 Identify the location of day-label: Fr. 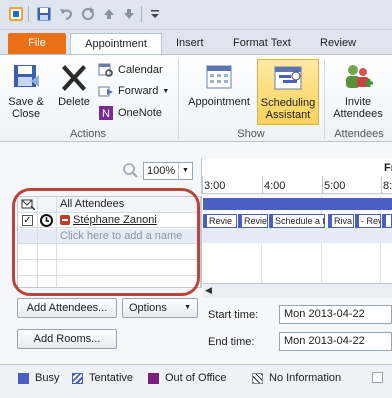
(388, 168).